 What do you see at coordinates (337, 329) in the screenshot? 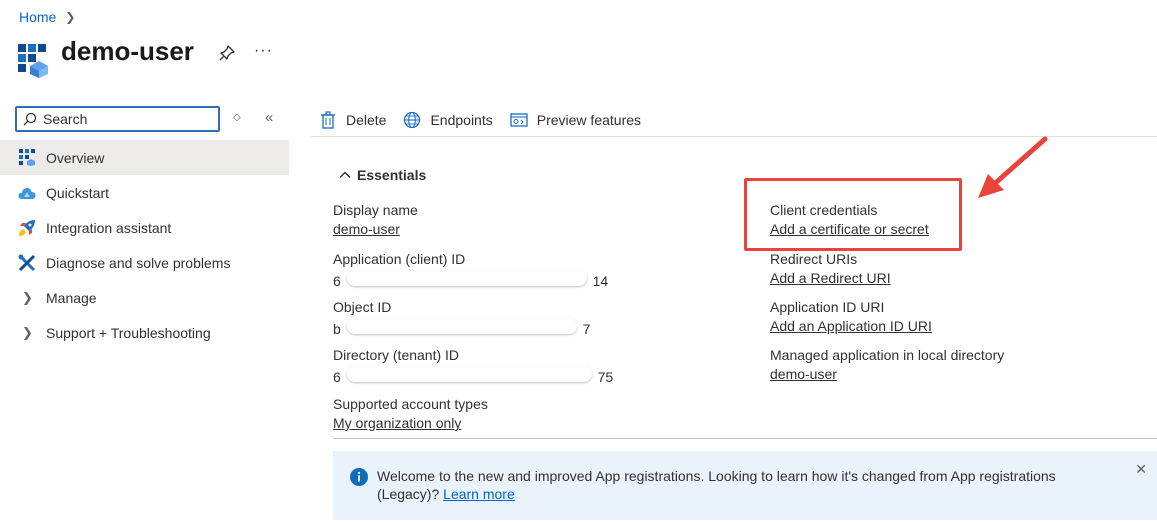
I see `object-id-prefix: b` at bounding box center [337, 329].